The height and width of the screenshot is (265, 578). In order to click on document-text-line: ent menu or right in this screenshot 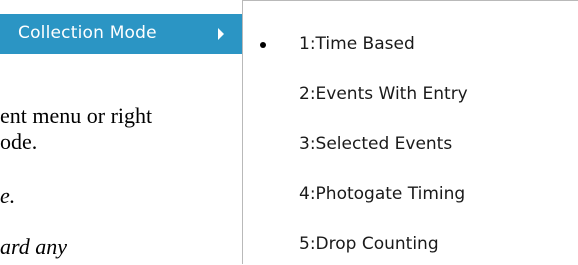, I will do `click(76, 115)`.